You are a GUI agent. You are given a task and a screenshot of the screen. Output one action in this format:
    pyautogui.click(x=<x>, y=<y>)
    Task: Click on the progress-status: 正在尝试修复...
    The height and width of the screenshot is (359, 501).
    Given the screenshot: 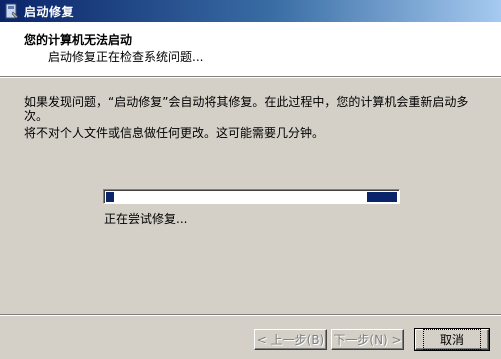 What is the action you would take?
    pyautogui.click(x=146, y=219)
    